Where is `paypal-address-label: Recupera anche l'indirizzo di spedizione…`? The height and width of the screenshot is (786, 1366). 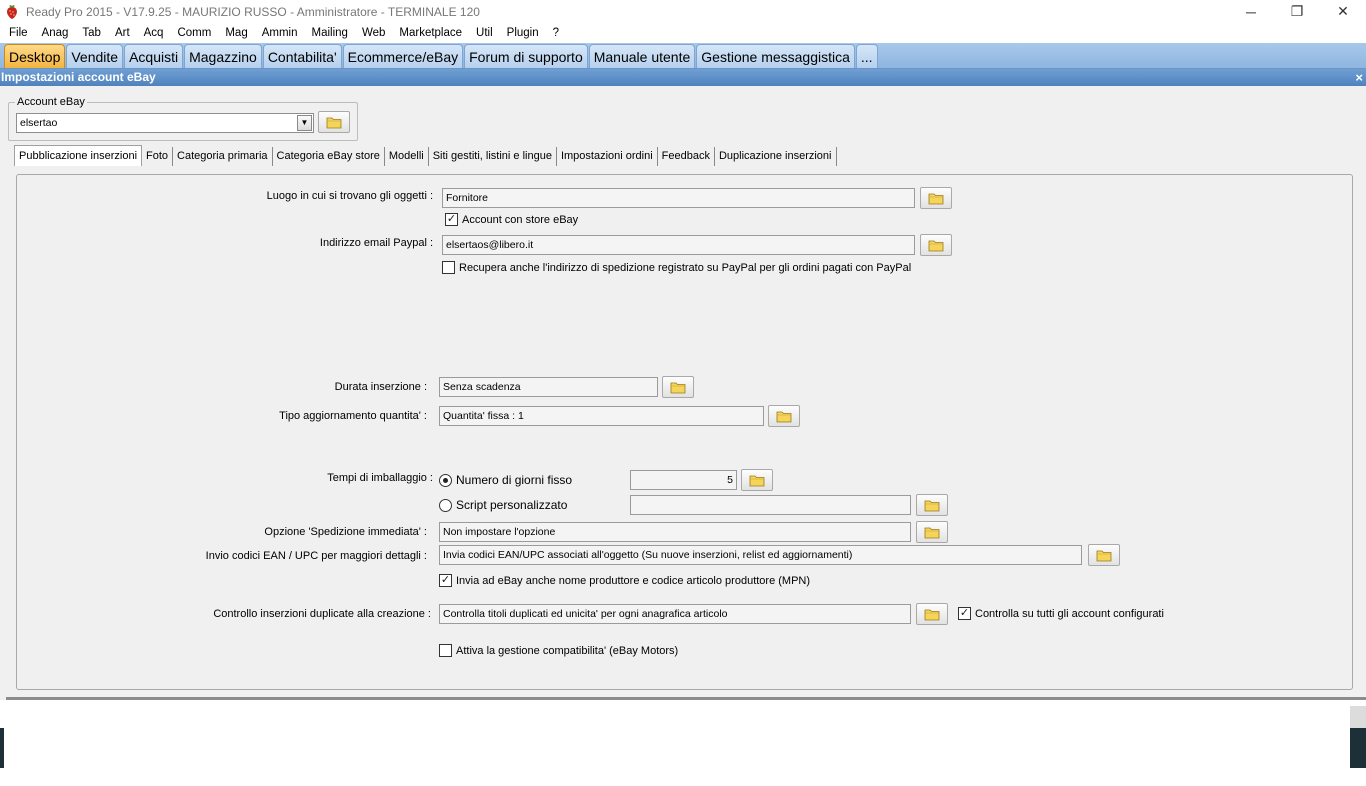 paypal-address-label: Recupera anche l'indirizzo di spedizione… is located at coordinates (685, 267).